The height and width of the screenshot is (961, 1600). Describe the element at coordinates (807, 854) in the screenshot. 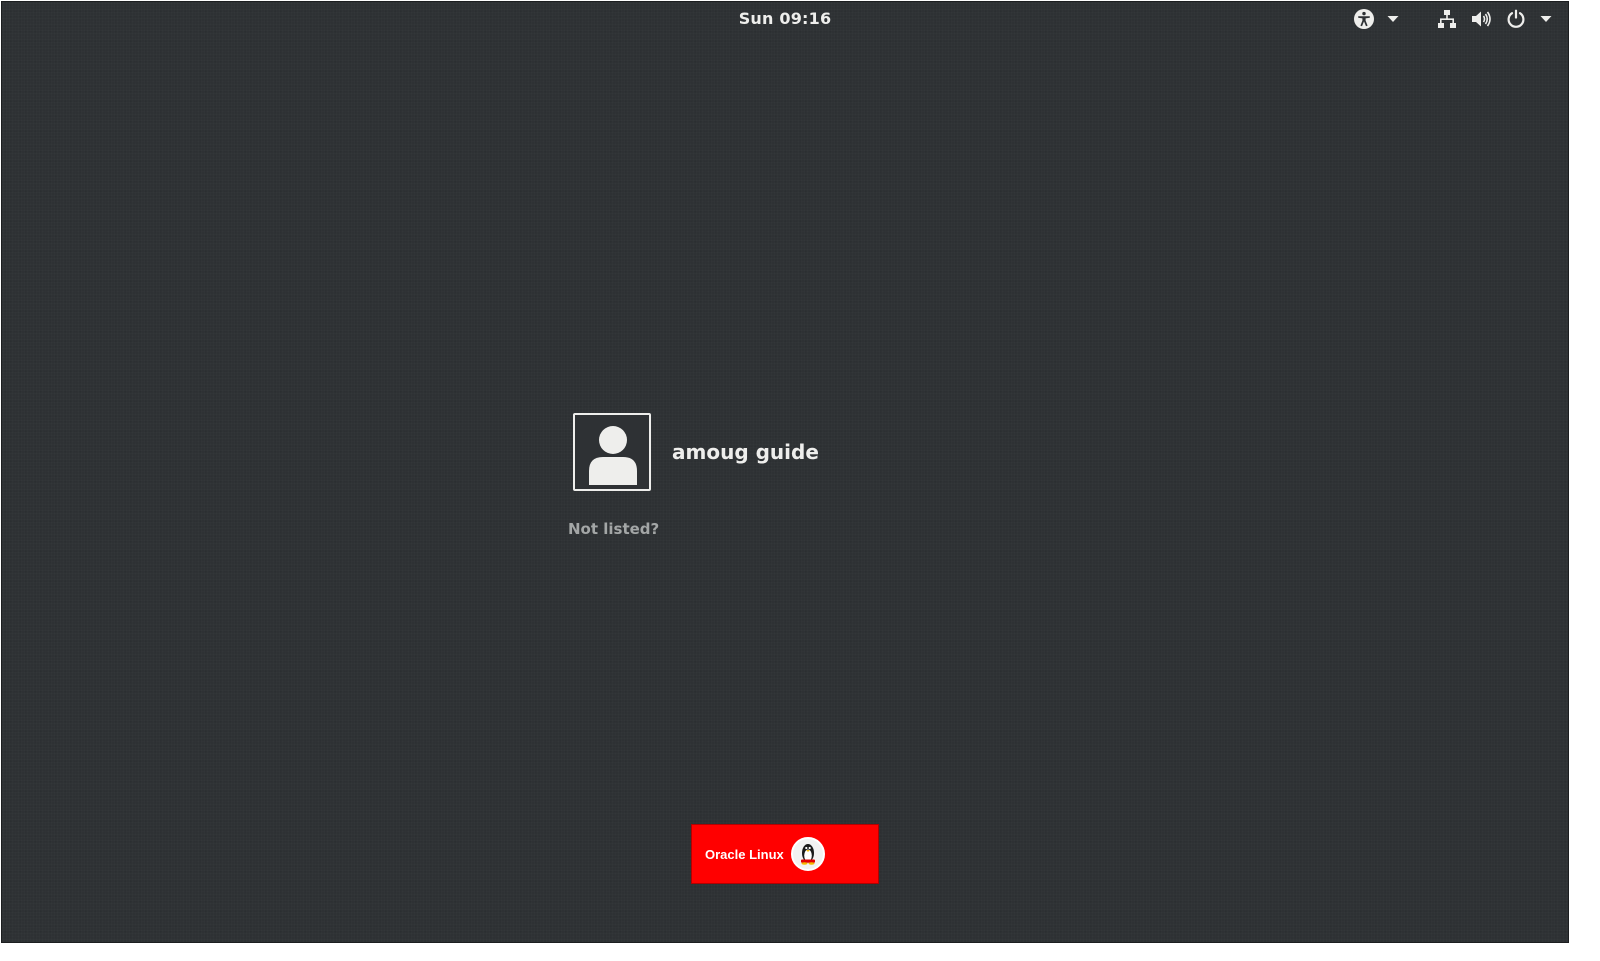

I see `tux-penguin-icon` at that location.